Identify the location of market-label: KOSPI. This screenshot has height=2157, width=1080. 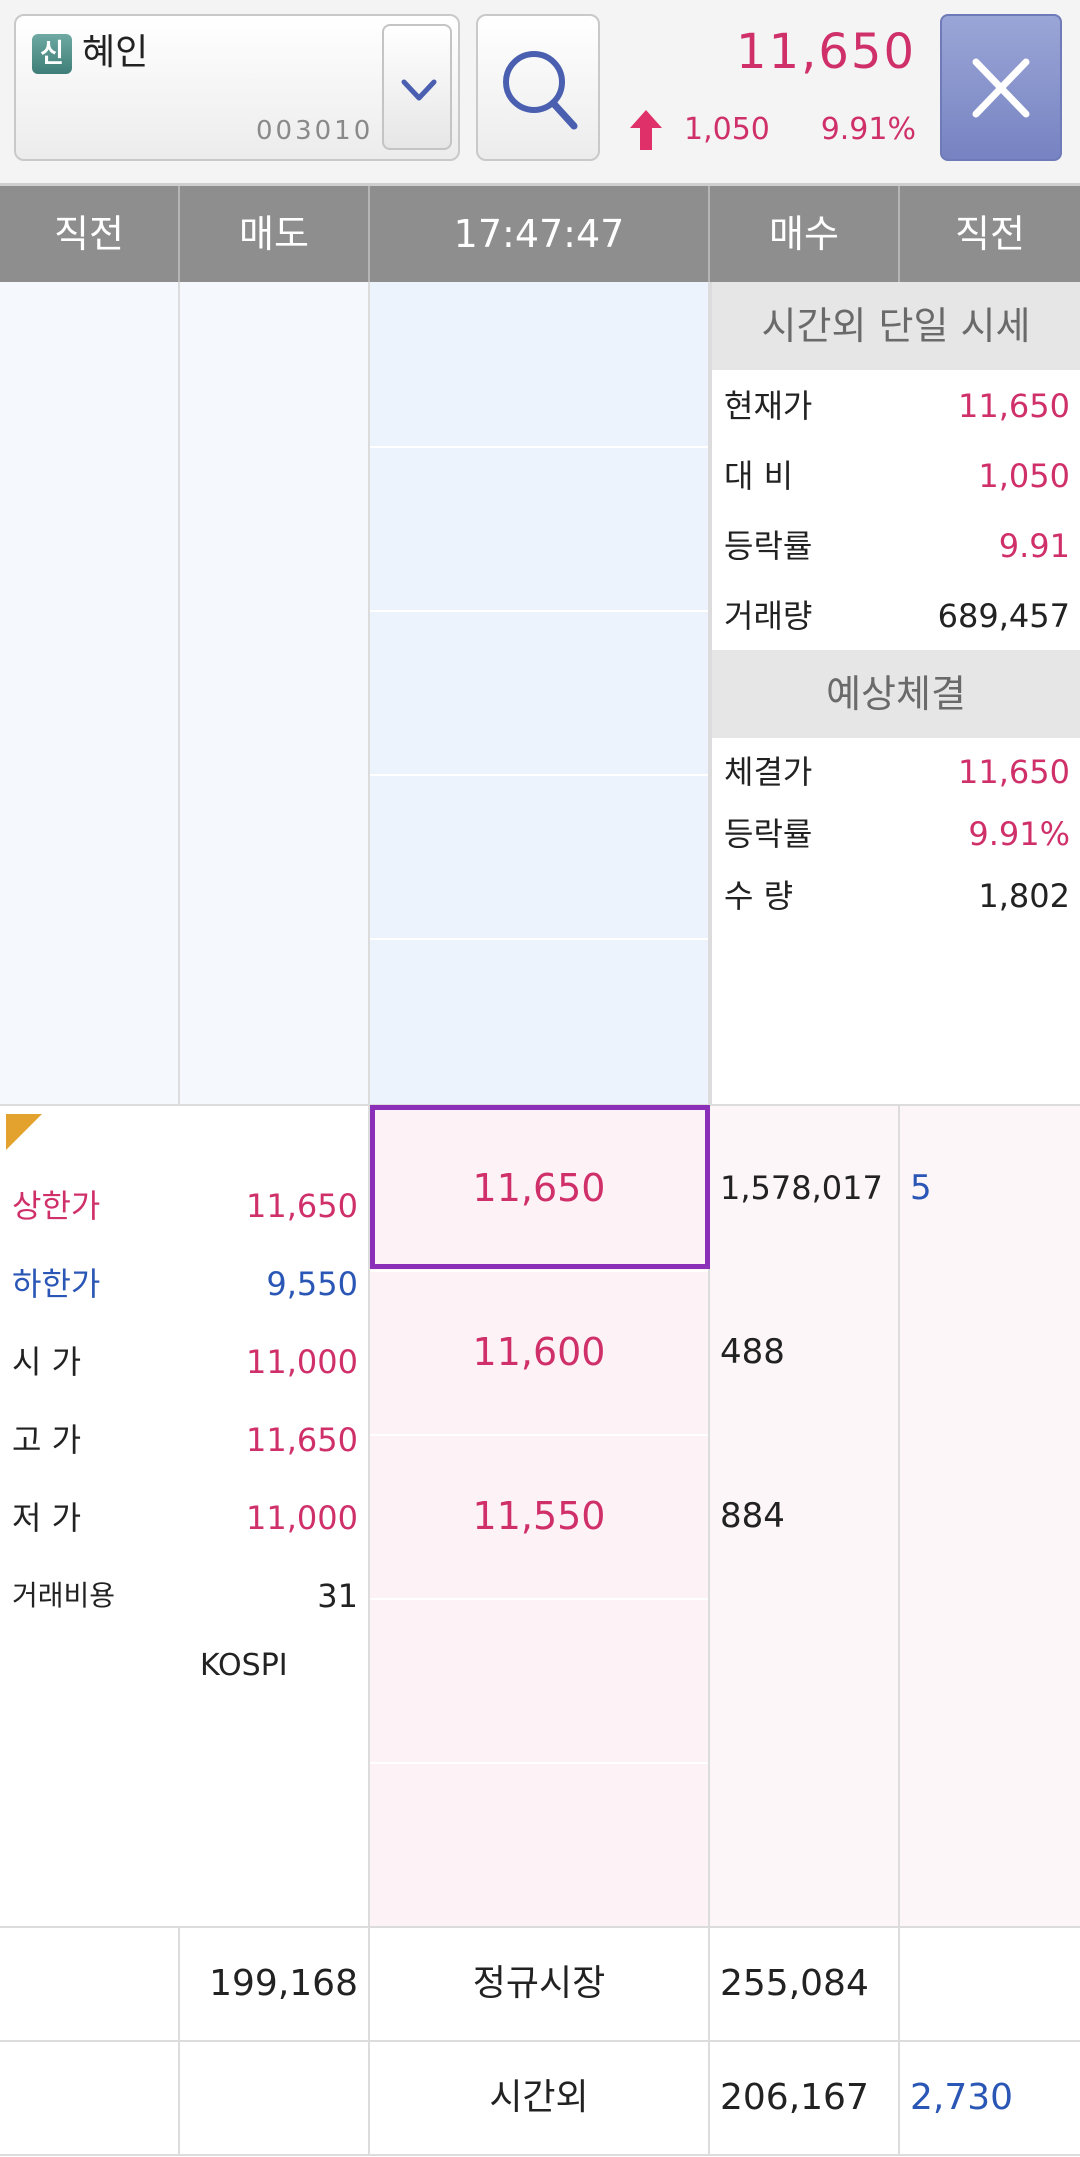
(244, 1665).